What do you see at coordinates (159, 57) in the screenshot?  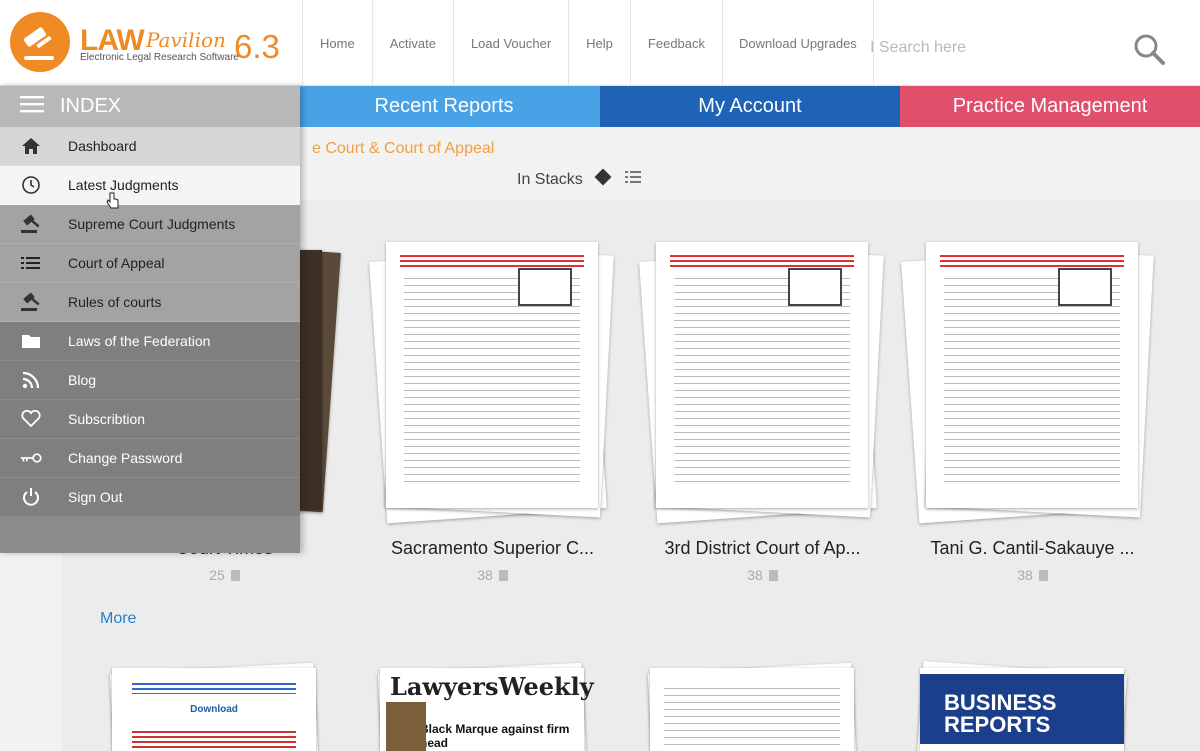 I see `brand-subtitle: Electronic Legal Research Software` at bounding box center [159, 57].